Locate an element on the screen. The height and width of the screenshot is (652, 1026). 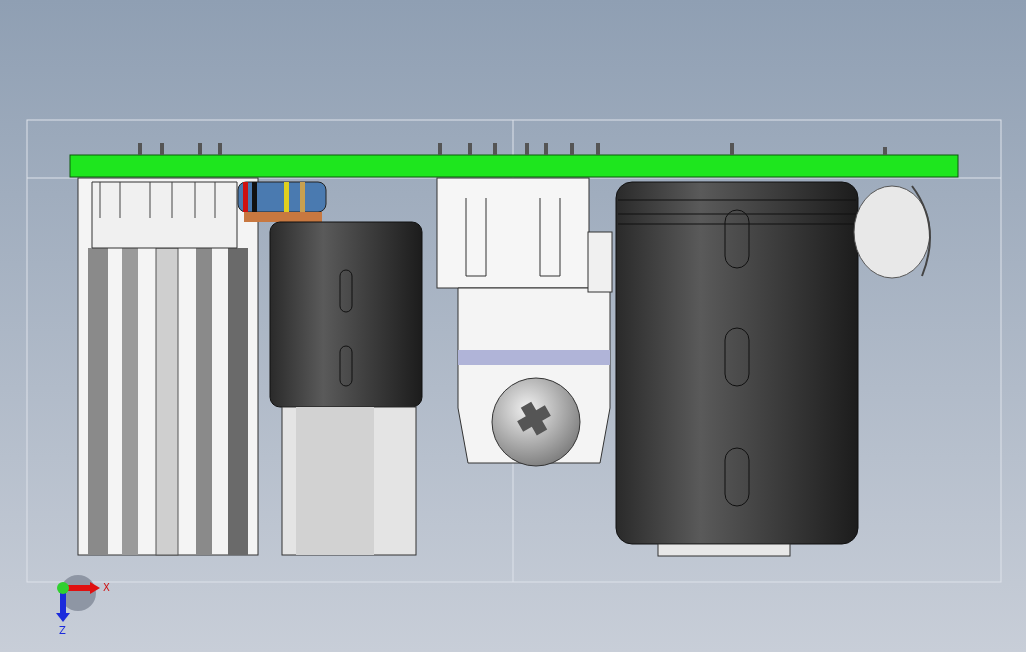
axis-triad-icon is located at coordinates (78, 598).